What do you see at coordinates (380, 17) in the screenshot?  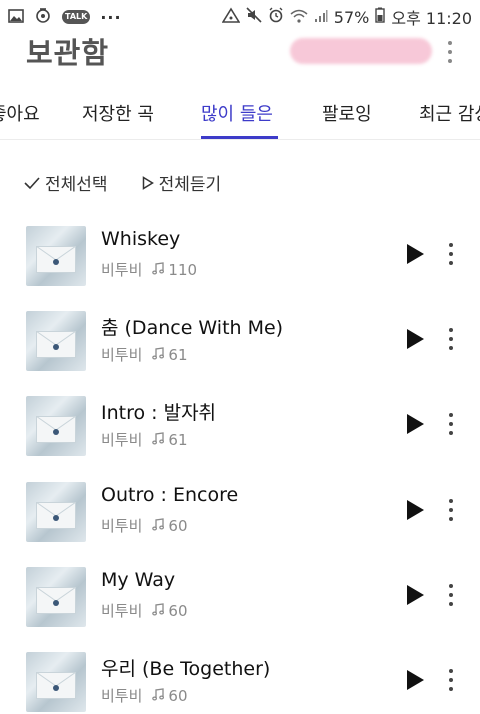 I see `battery-icon` at bounding box center [380, 17].